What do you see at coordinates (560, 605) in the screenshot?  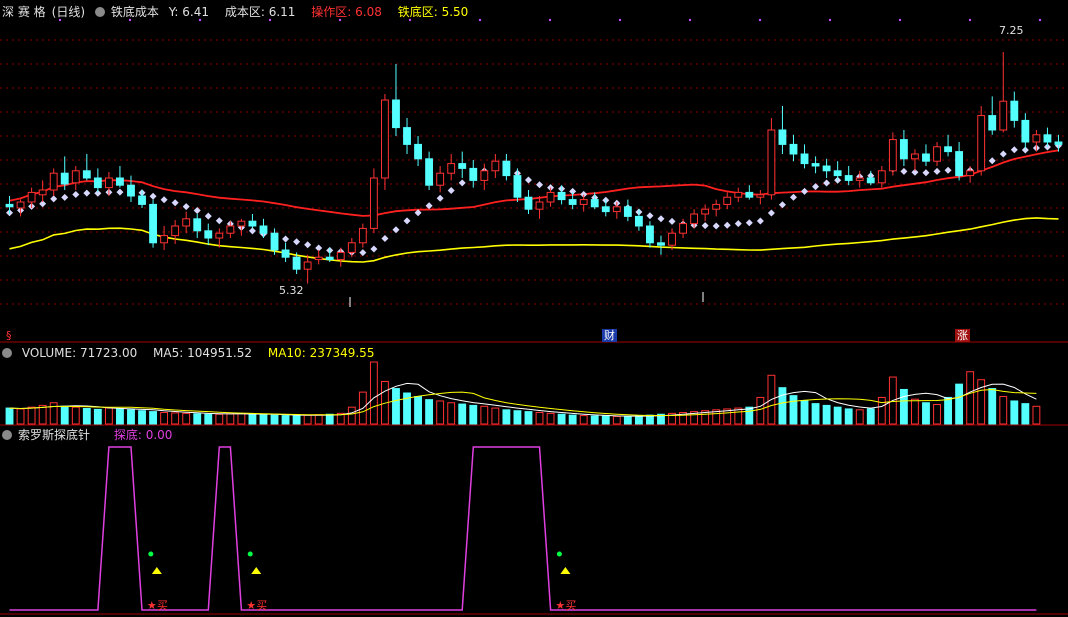 I see `star-icon: ★` at bounding box center [560, 605].